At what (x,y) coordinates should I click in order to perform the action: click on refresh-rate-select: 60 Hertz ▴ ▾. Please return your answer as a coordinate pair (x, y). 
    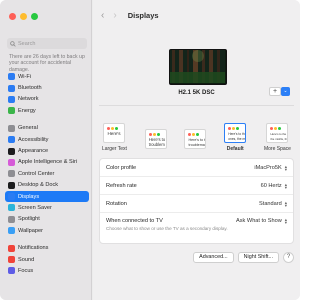
    Looking at the image, I should click on (273, 186).